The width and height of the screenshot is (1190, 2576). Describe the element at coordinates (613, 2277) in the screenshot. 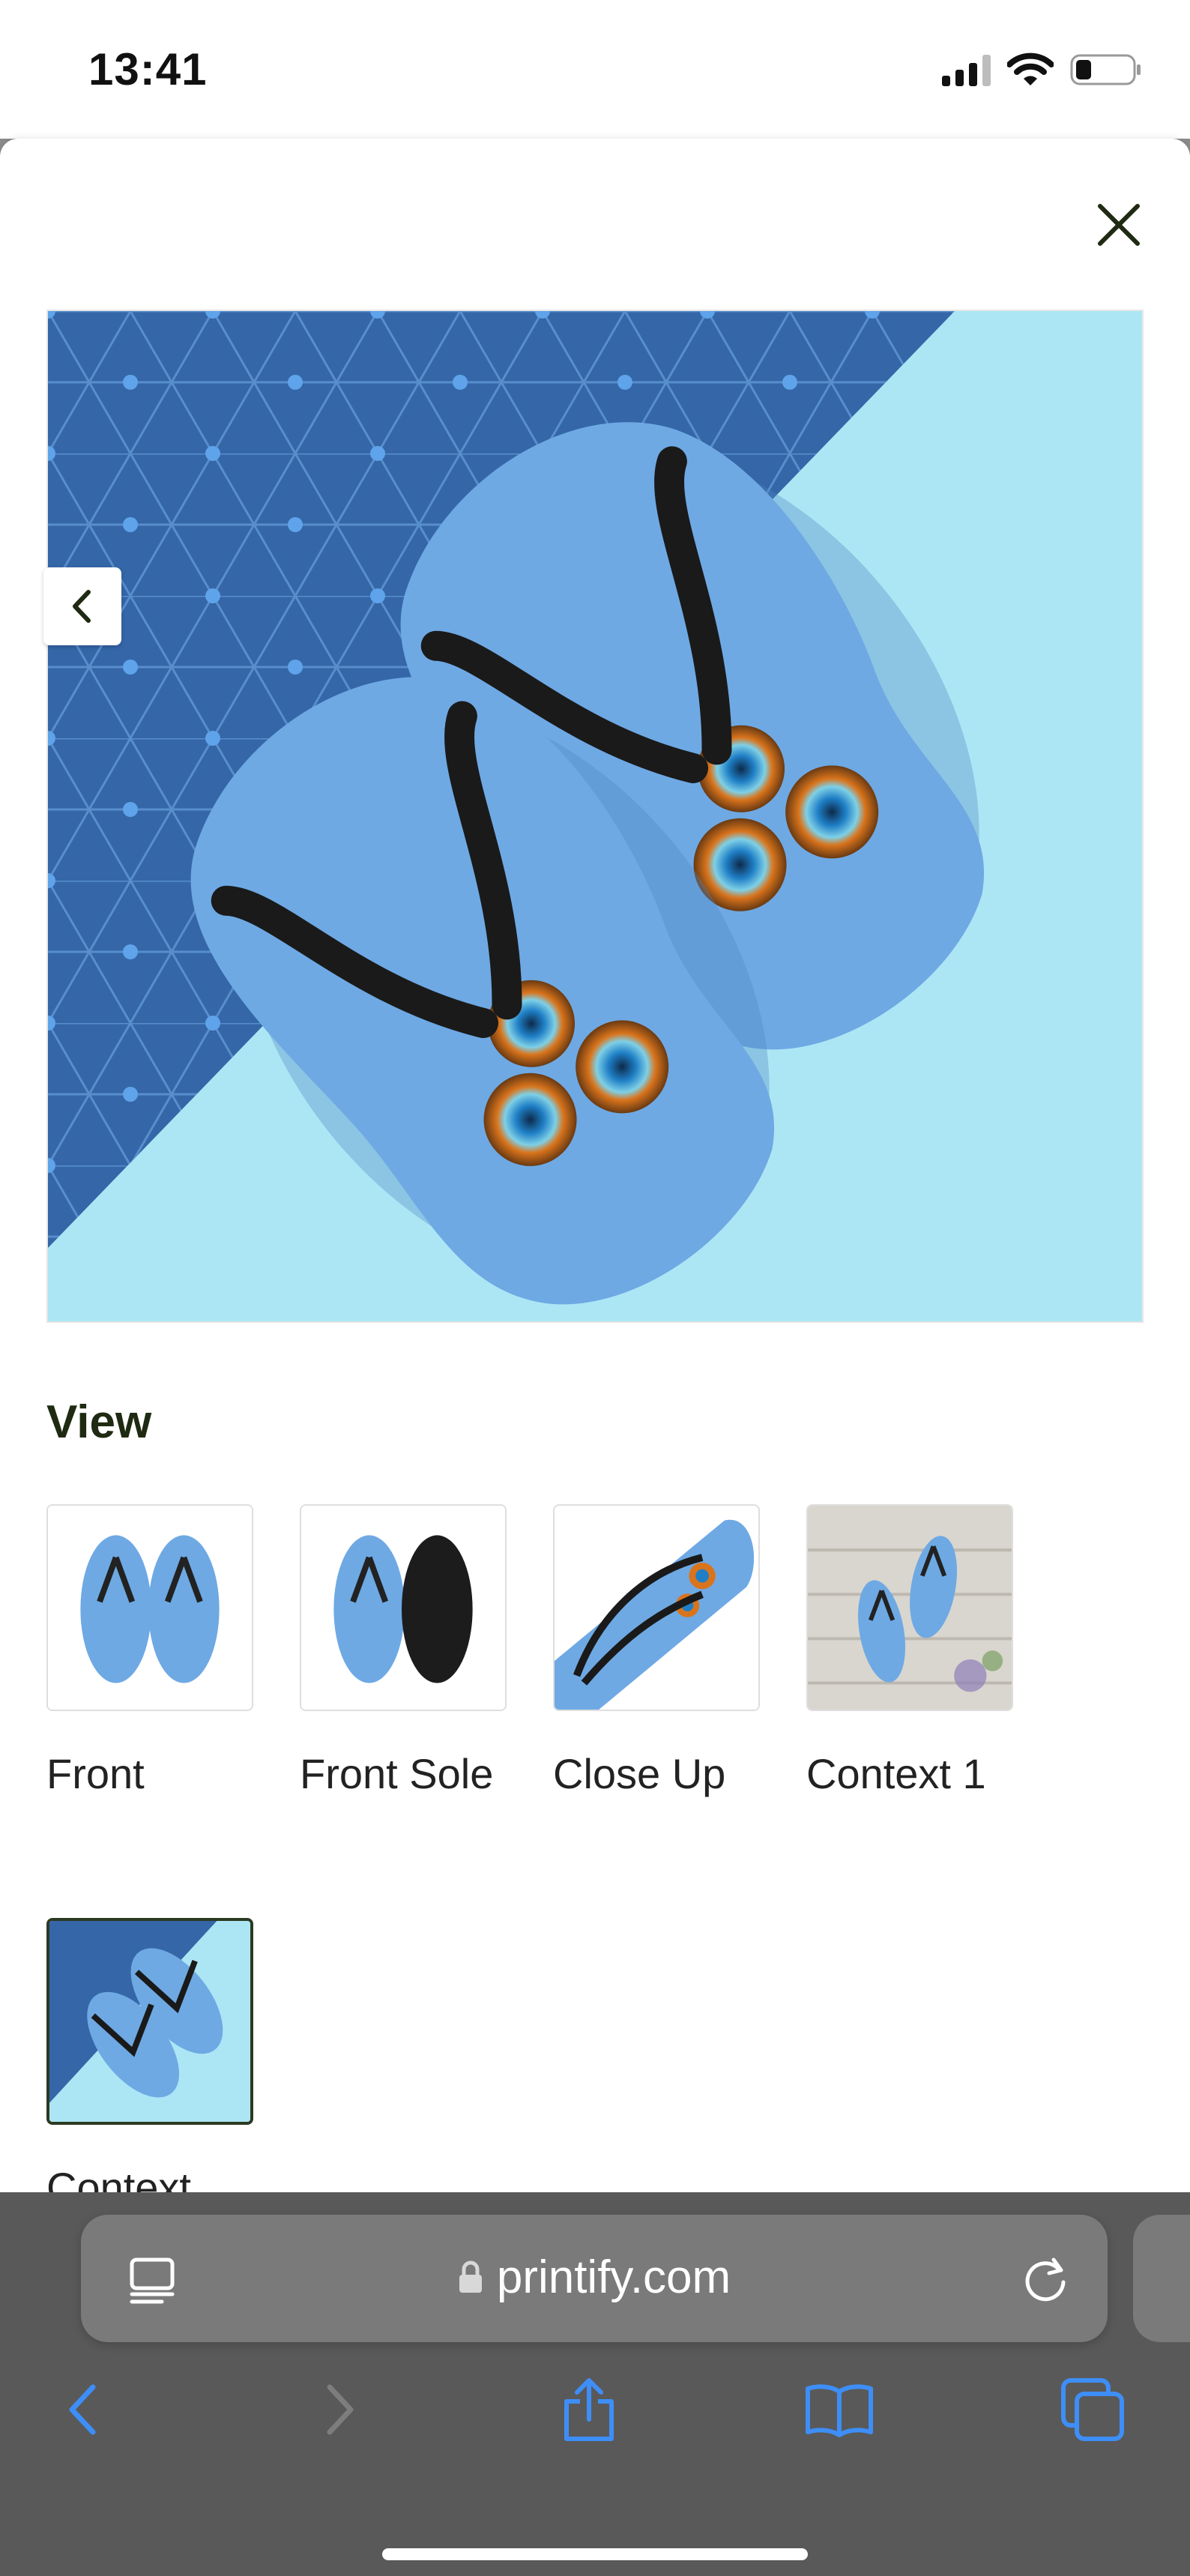

I see `url-text: printify.com` at that location.